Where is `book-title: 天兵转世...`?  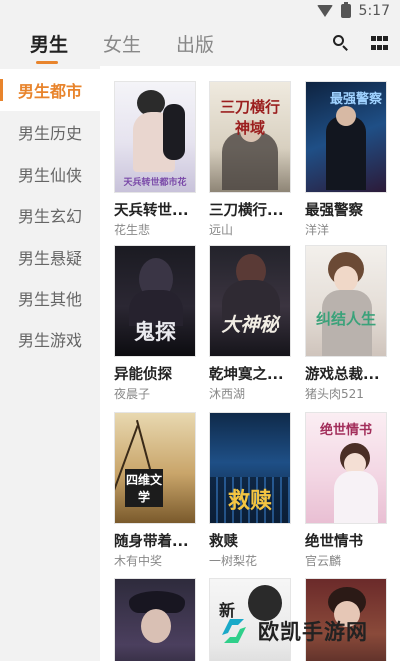 book-title: 天兵转世... is located at coordinates (151, 211).